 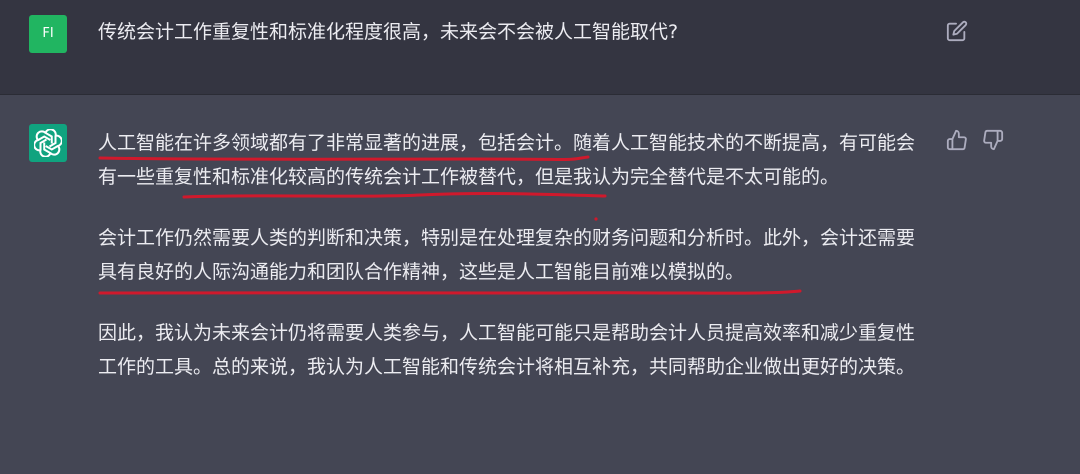 I want to click on thumbs-down-icon, so click(x=994, y=141).